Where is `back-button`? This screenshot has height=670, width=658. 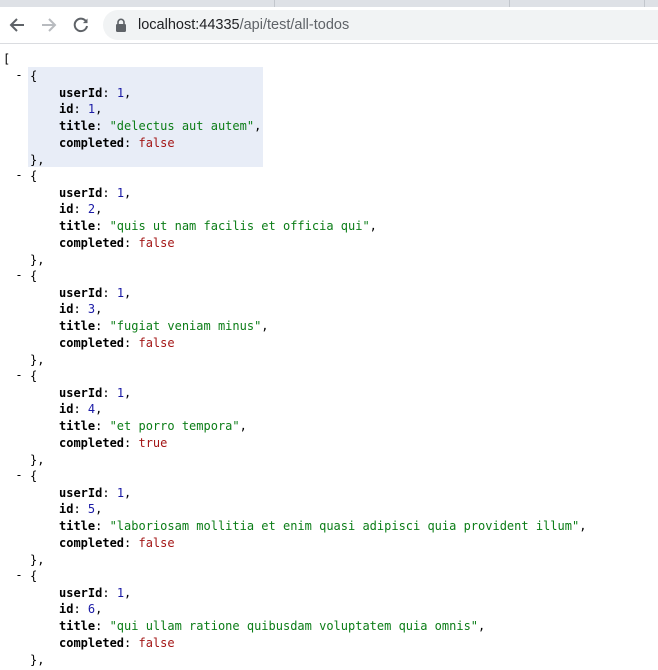 back-button is located at coordinates (17, 25).